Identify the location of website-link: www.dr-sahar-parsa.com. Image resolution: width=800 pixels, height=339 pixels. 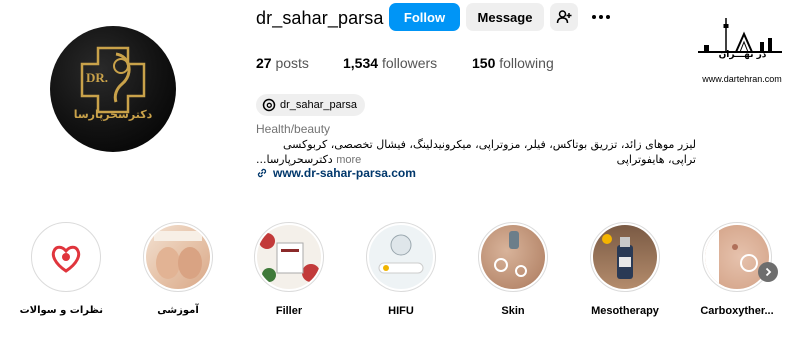
(336, 173).